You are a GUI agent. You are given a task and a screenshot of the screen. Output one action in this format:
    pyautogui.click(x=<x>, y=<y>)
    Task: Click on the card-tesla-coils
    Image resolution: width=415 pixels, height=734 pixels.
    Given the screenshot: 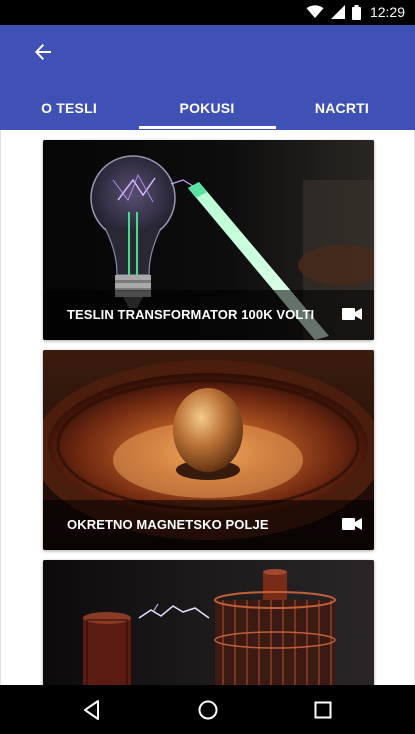 What is the action you would take?
    pyautogui.click(x=208, y=622)
    